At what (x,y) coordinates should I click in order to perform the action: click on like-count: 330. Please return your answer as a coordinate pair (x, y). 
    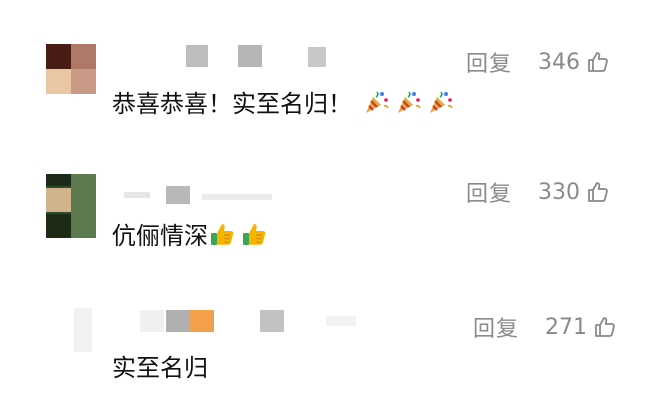
    Looking at the image, I should click on (559, 192).